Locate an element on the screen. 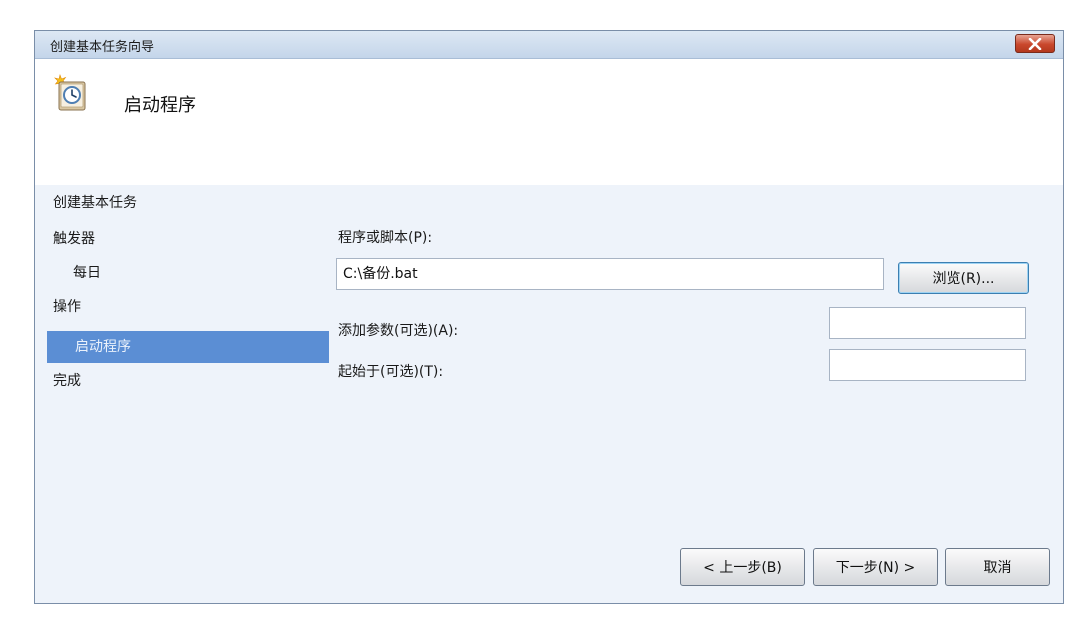  next-button: 下一步(N) > is located at coordinates (875, 567).